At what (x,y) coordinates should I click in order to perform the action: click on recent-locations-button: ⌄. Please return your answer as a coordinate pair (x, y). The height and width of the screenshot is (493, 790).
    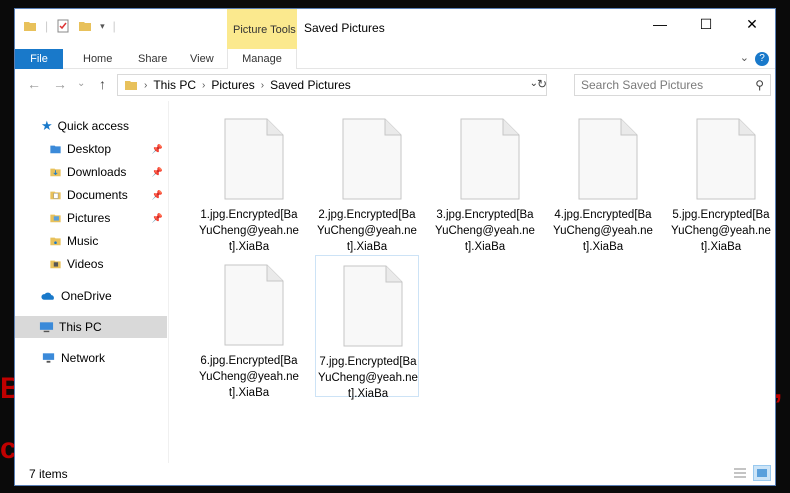
    Looking at the image, I should click on (81, 83).